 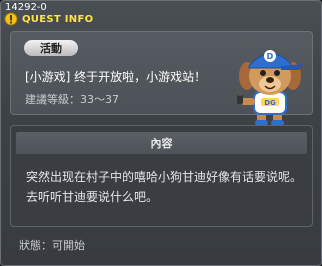 What do you see at coordinates (270, 56) in the screenshot?
I see `svg-text: D` at bounding box center [270, 56].